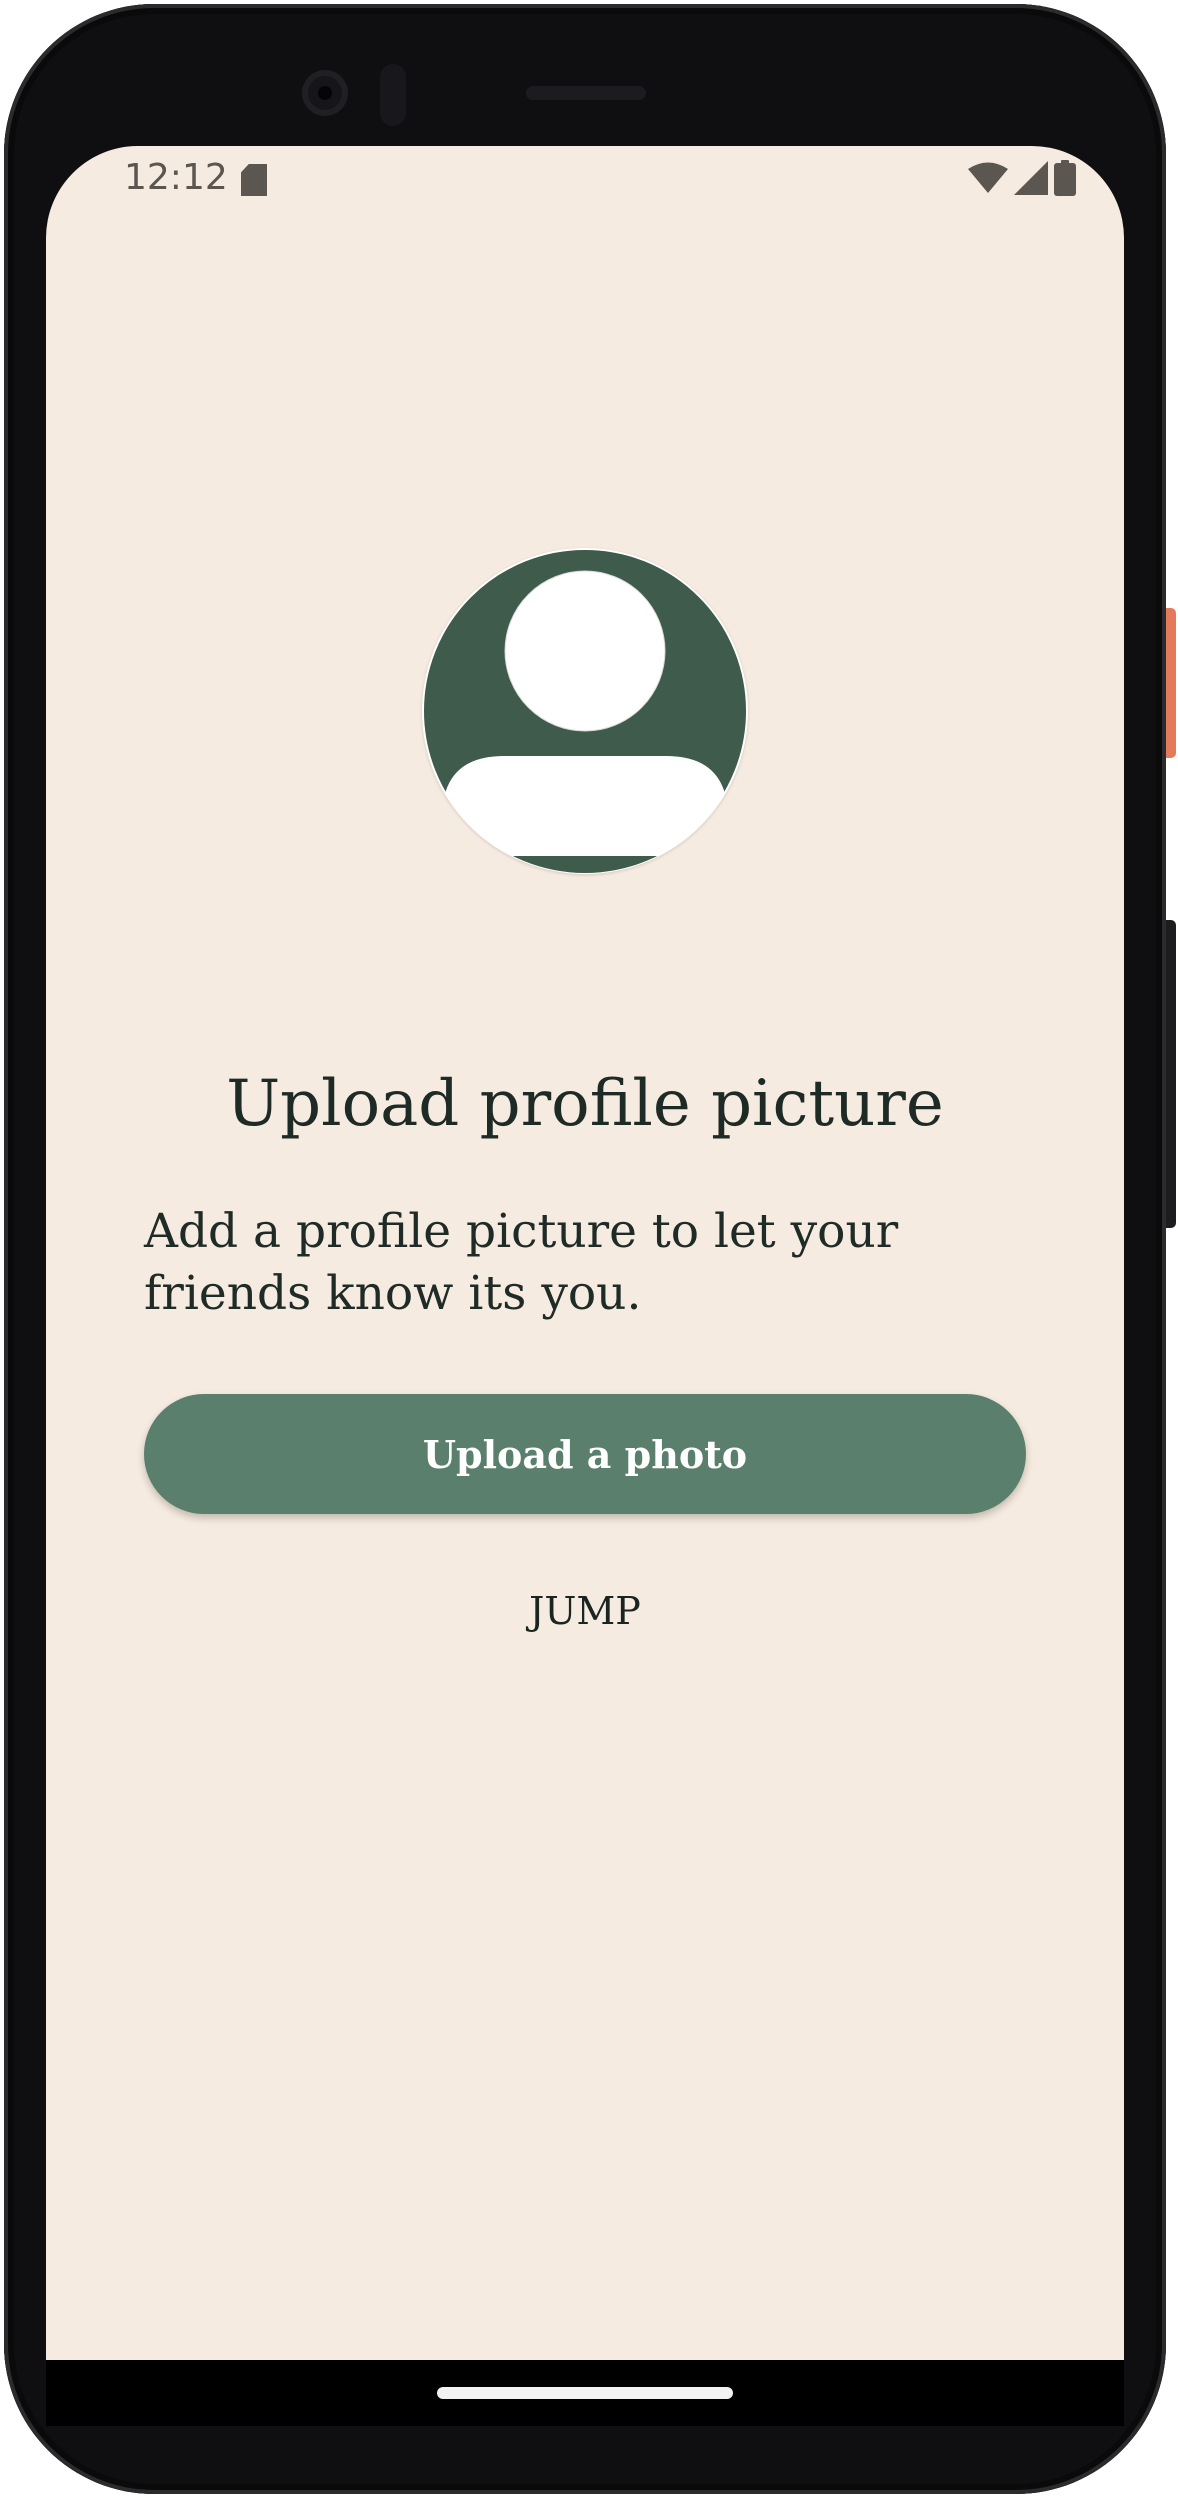  Describe the element at coordinates (585, 1454) in the screenshot. I see `upload-photo-button: Upload a photo` at that location.